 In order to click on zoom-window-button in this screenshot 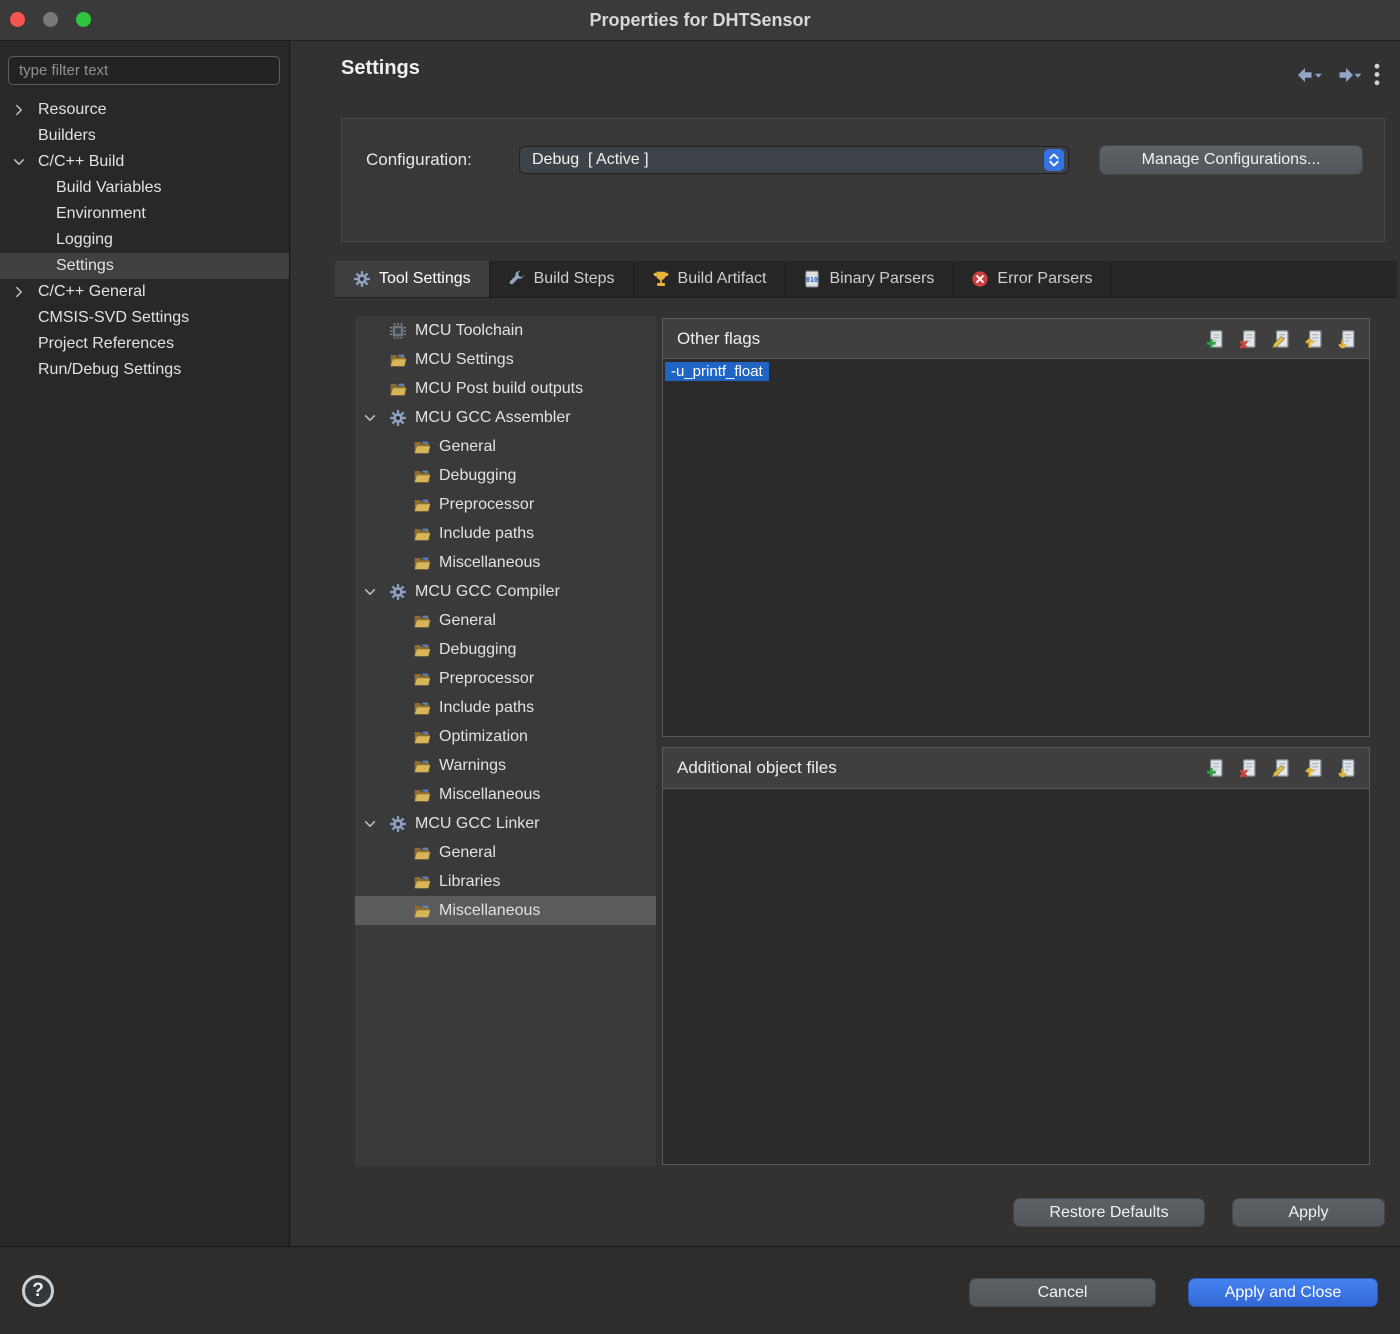, I will do `click(83, 19)`.